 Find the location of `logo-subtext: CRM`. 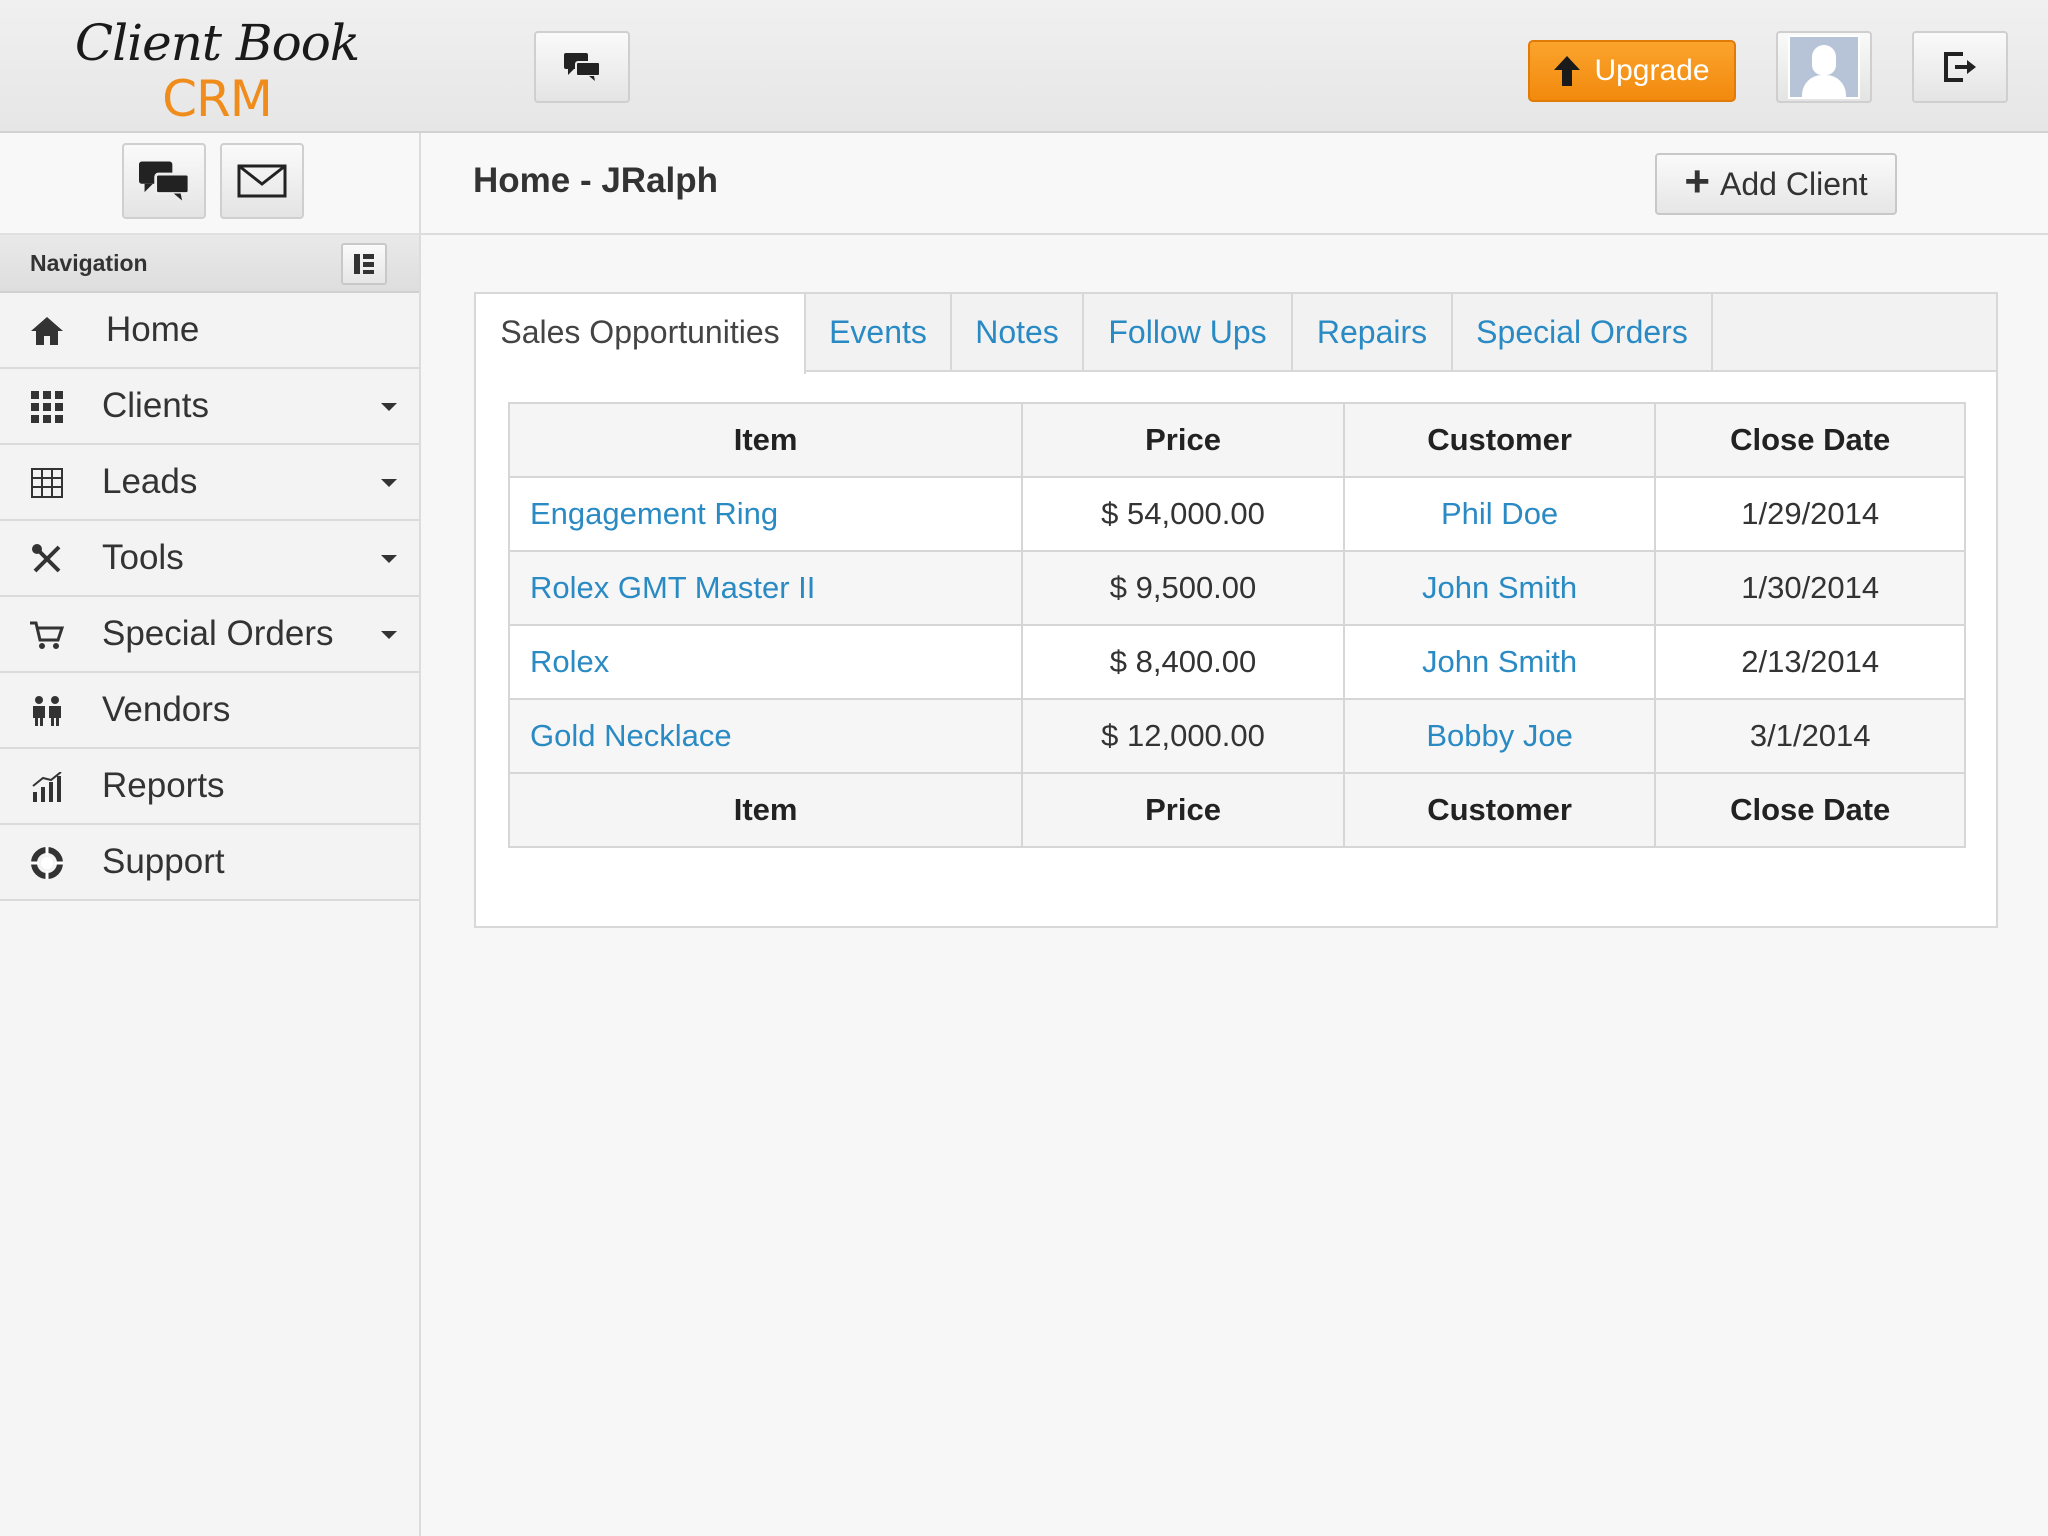

logo-subtext: CRM is located at coordinates (217, 99).